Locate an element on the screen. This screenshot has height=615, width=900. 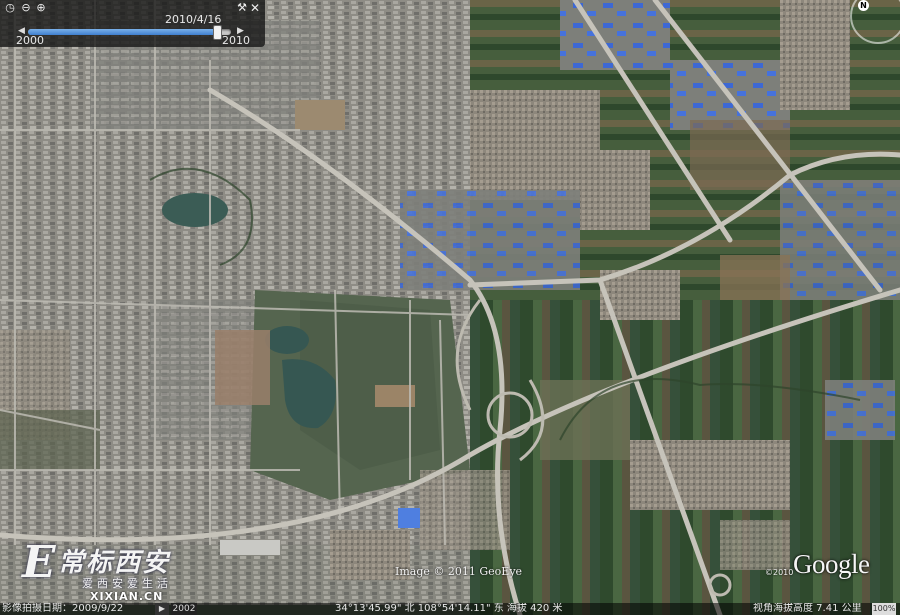
zoom-out-icon: ⊖ is located at coordinates (26, 8).